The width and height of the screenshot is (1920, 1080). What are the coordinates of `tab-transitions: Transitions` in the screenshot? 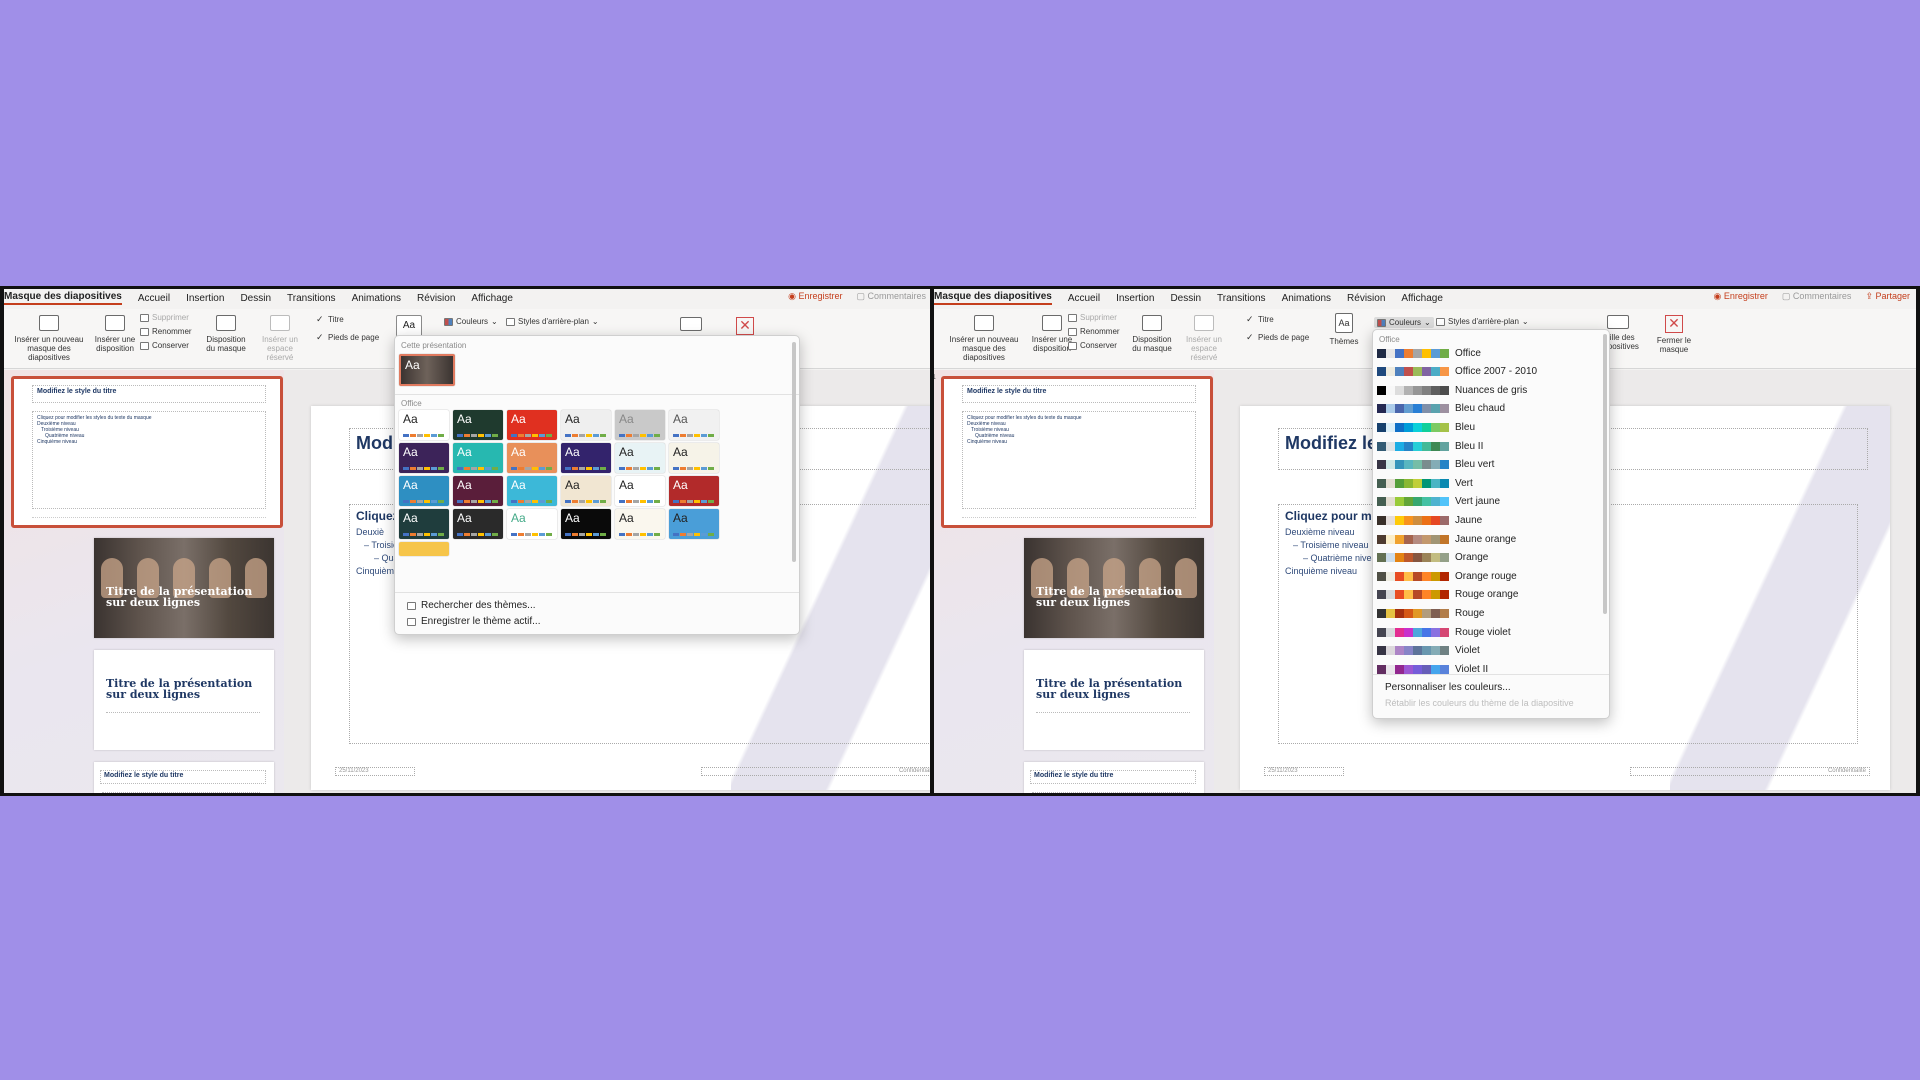 It's located at (1241, 298).